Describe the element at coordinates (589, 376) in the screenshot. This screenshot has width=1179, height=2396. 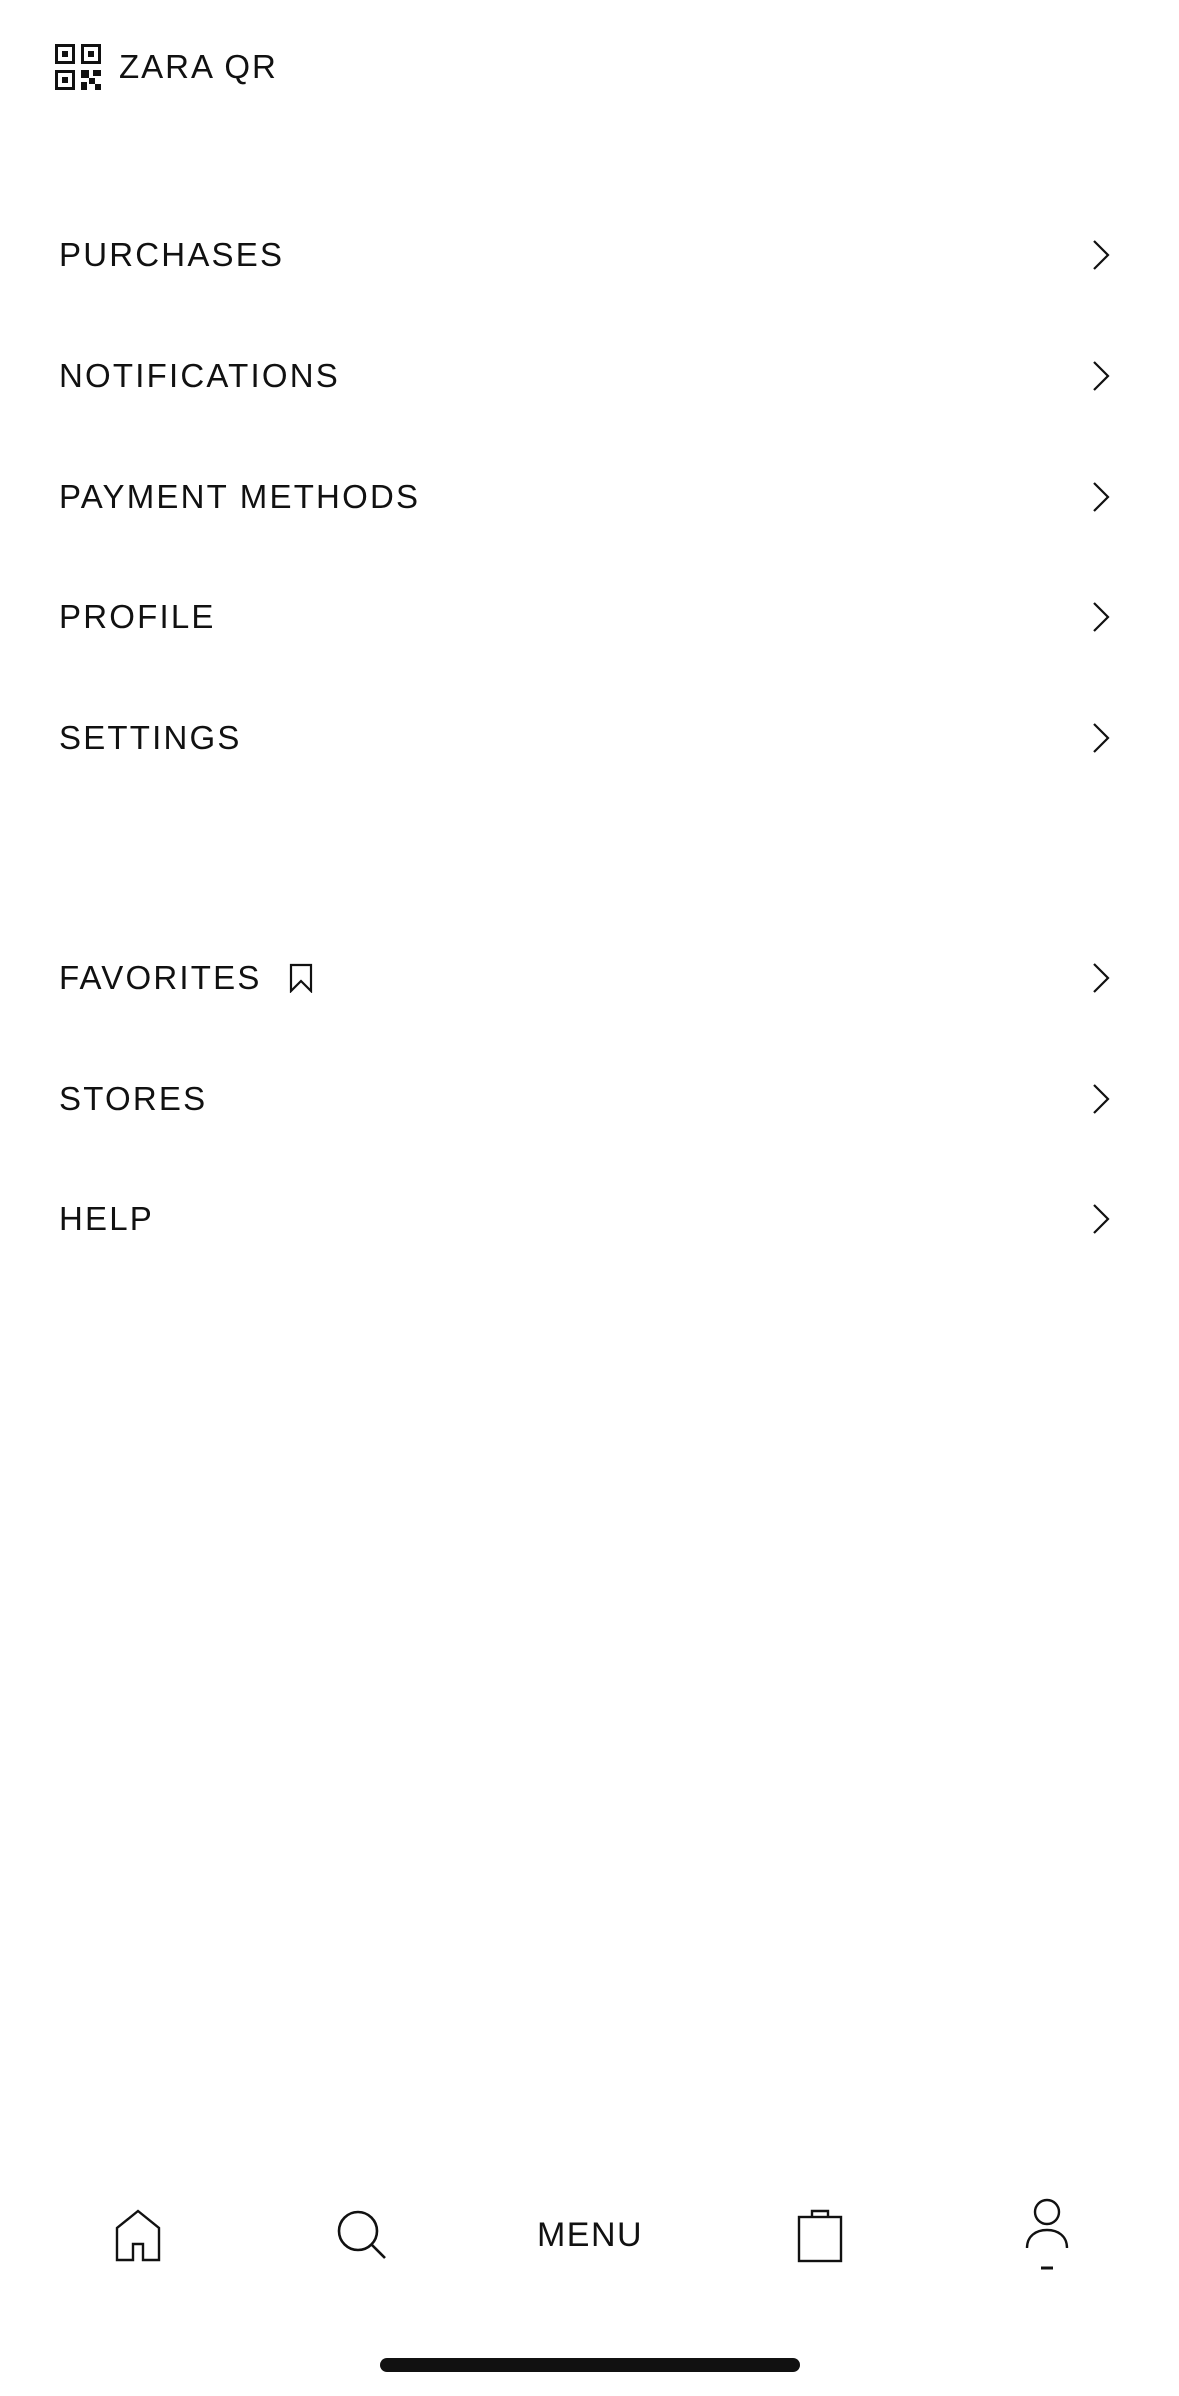
I see `menu-item-notifications: NOTIFICATIONS` at that location.